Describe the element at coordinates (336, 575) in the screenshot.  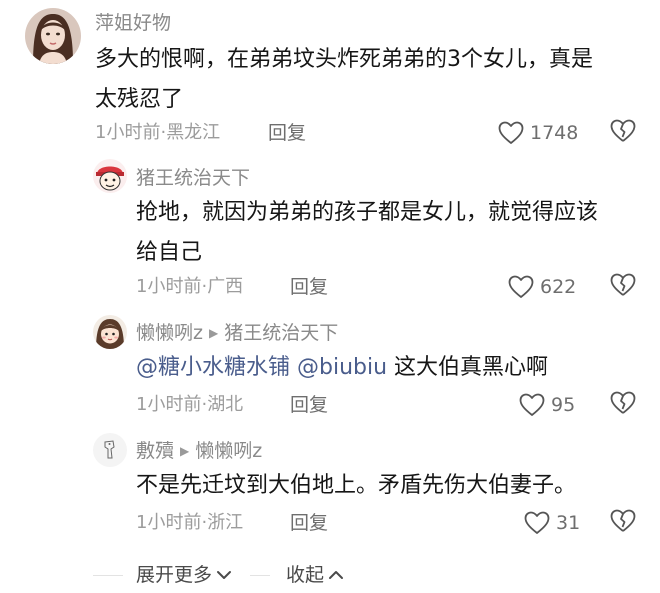
I see `chevron-up-icon` at that location.